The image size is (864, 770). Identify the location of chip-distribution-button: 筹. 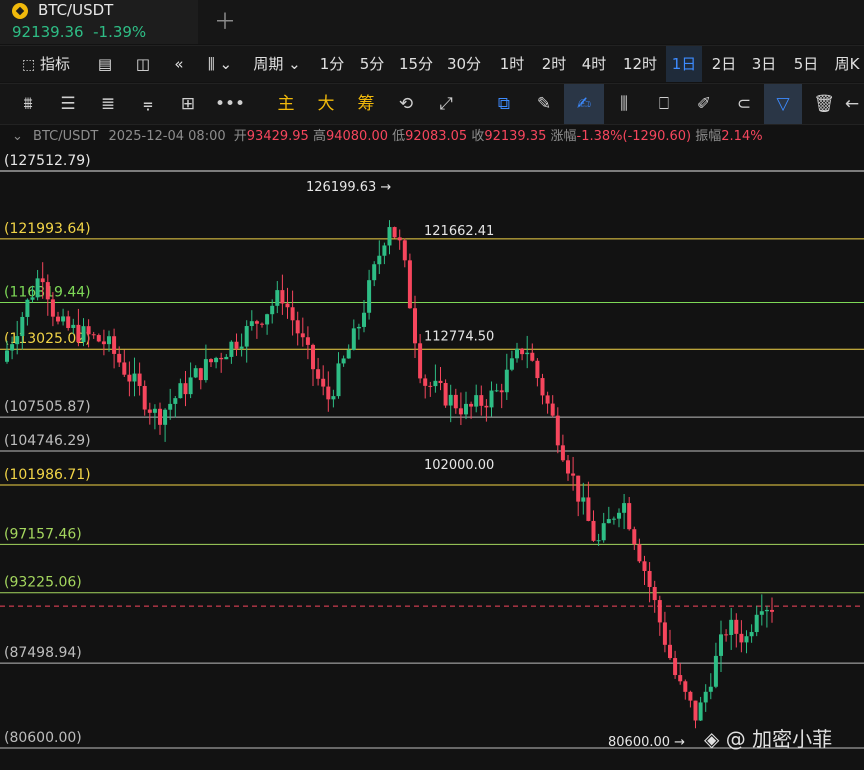
(366, 104).